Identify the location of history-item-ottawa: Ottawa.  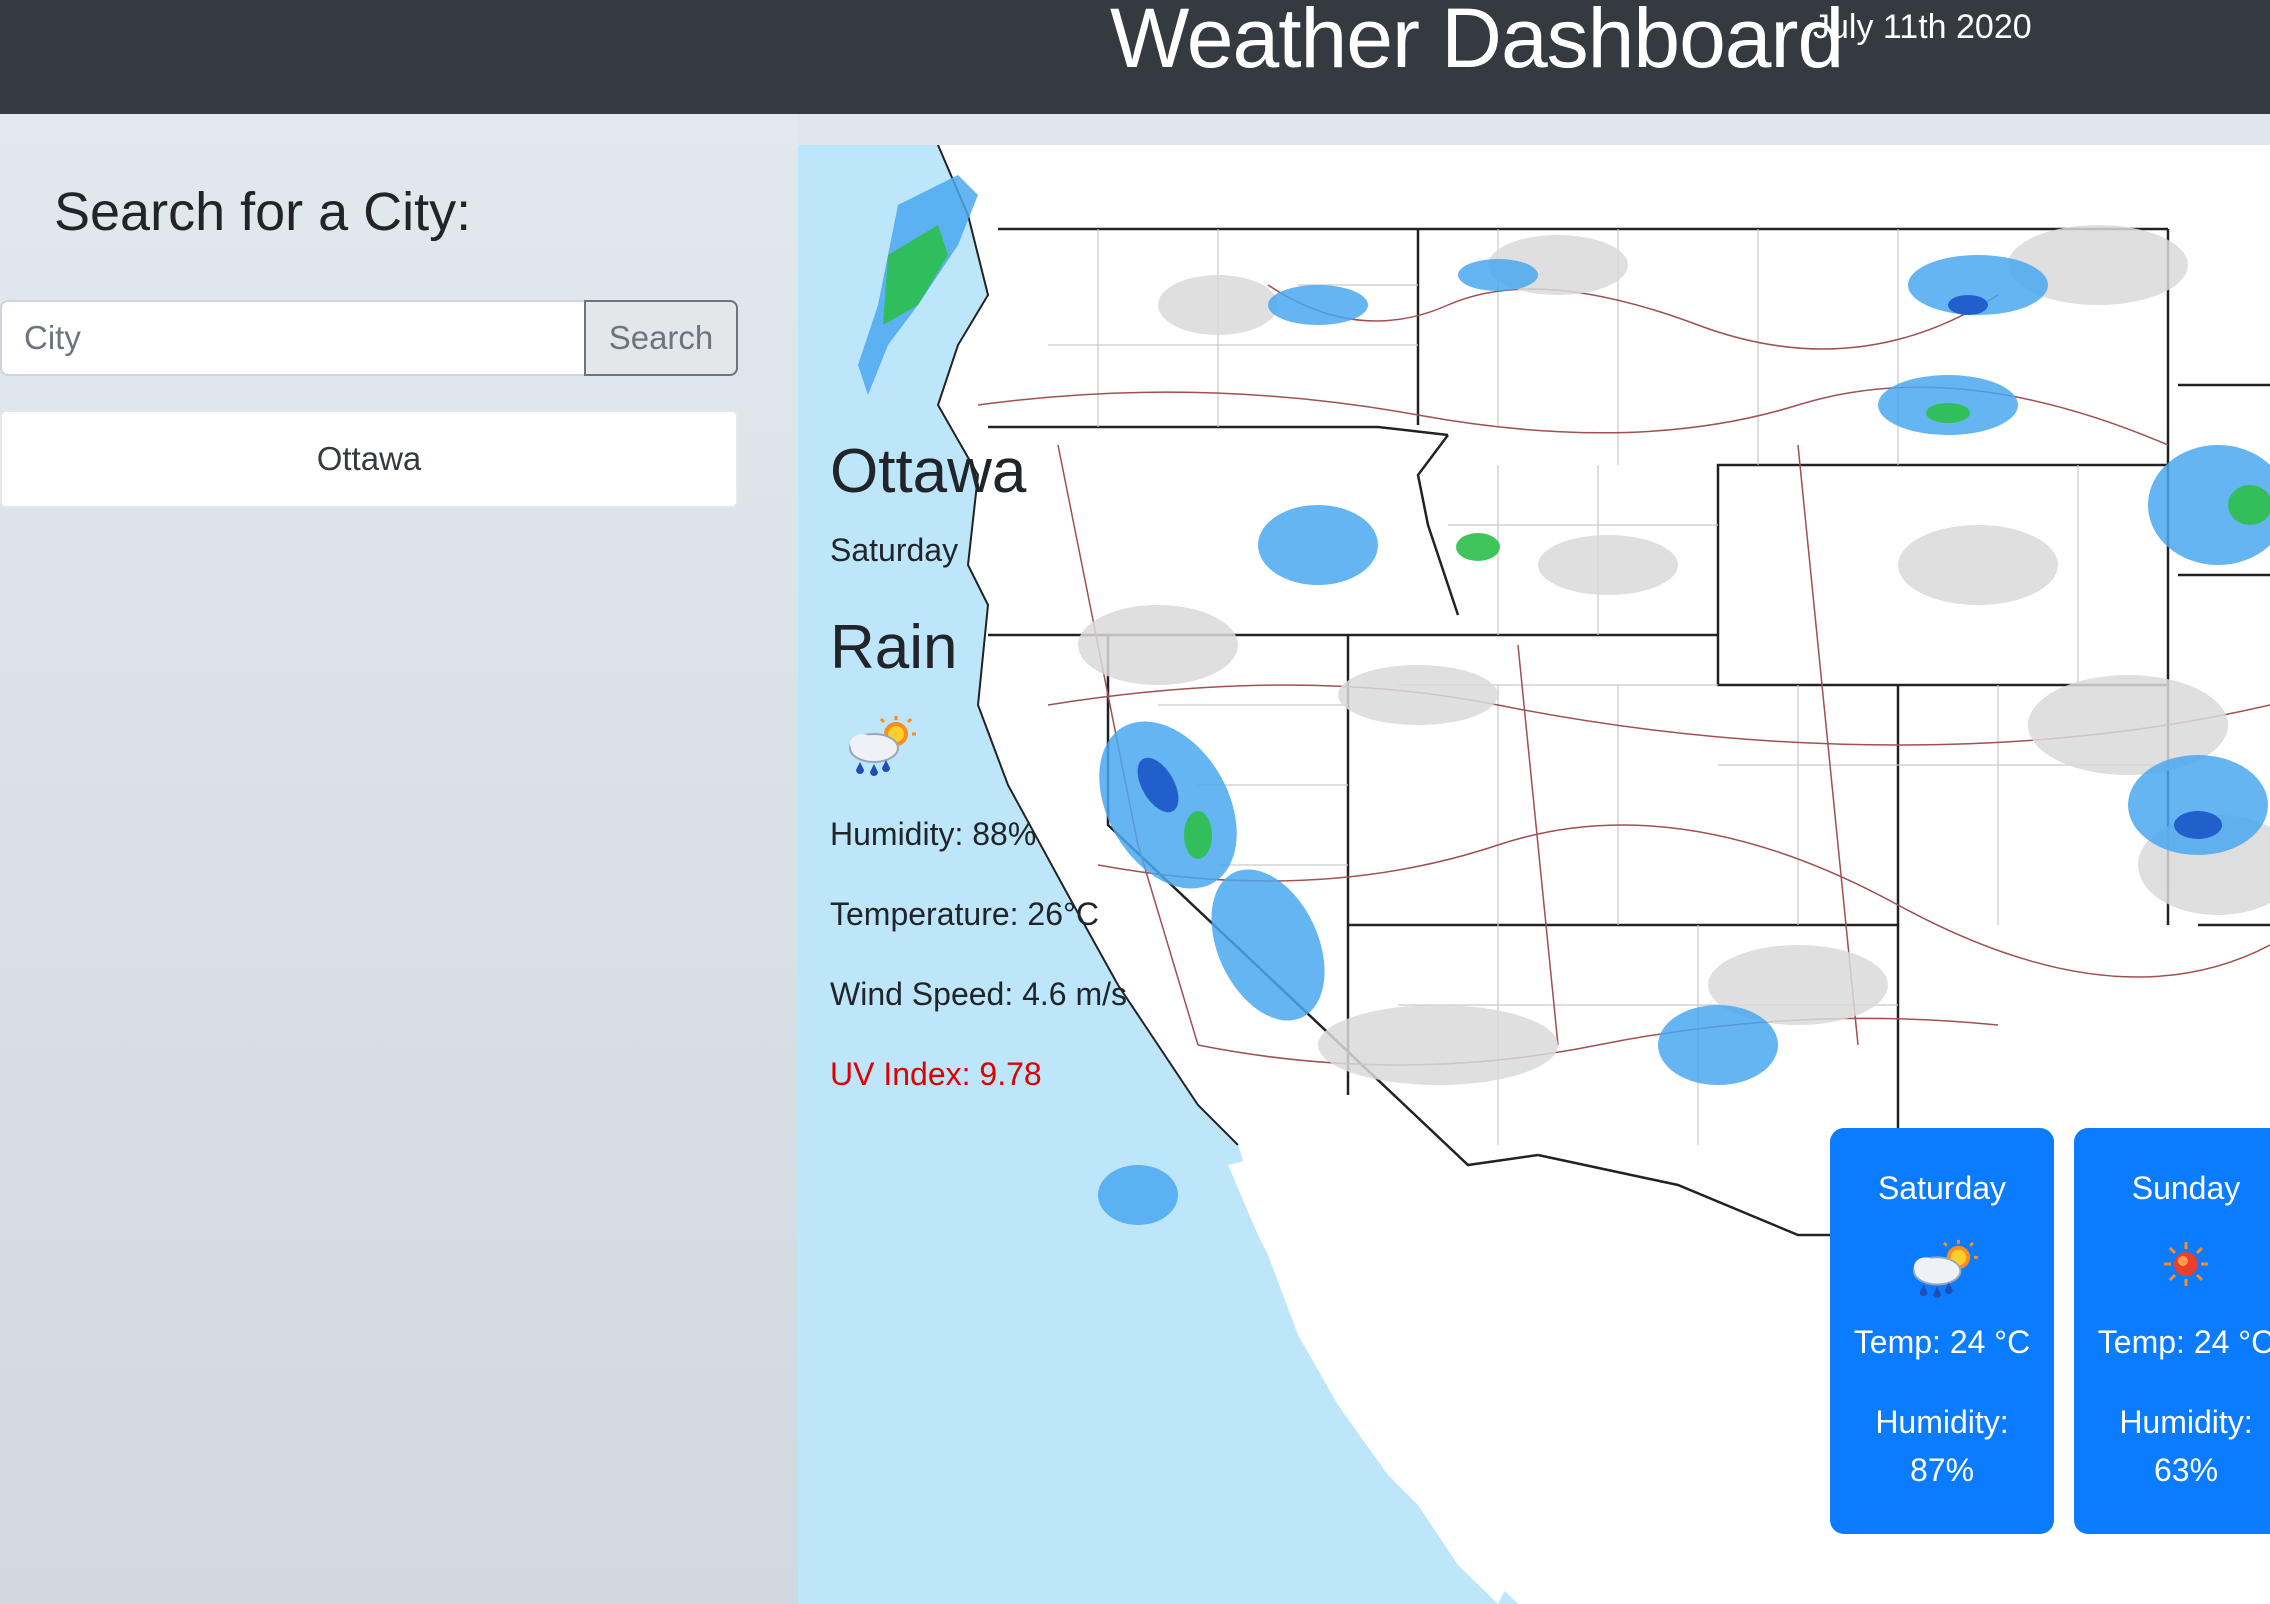
(369, 459).